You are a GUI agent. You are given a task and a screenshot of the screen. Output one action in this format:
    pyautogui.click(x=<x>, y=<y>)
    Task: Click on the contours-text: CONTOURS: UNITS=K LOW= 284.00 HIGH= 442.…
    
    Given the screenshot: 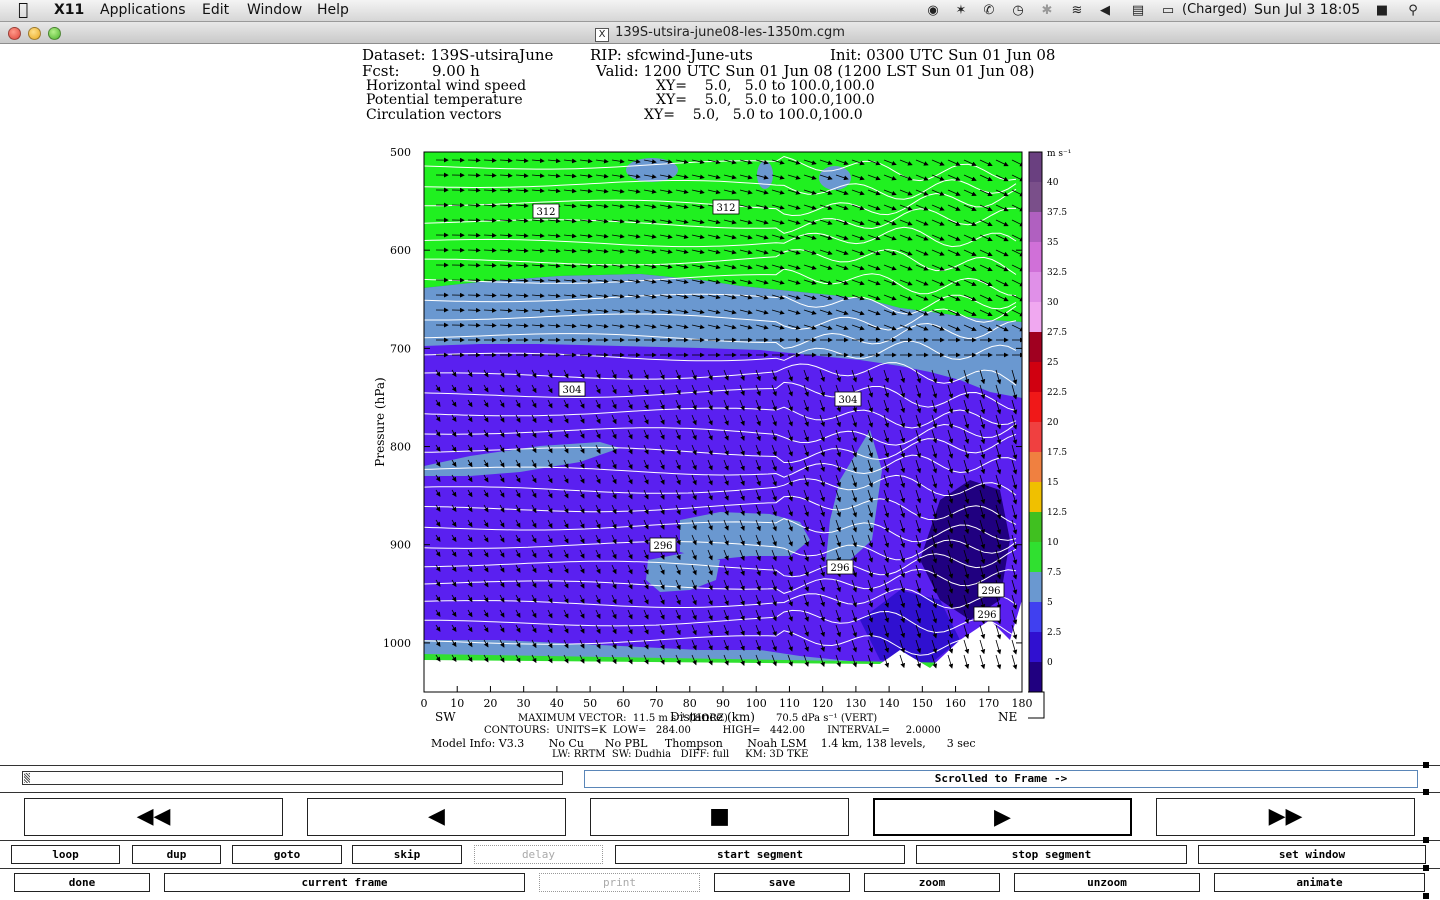 What is the action you would take?
    pyautogui.click(x=712, y=730)
    